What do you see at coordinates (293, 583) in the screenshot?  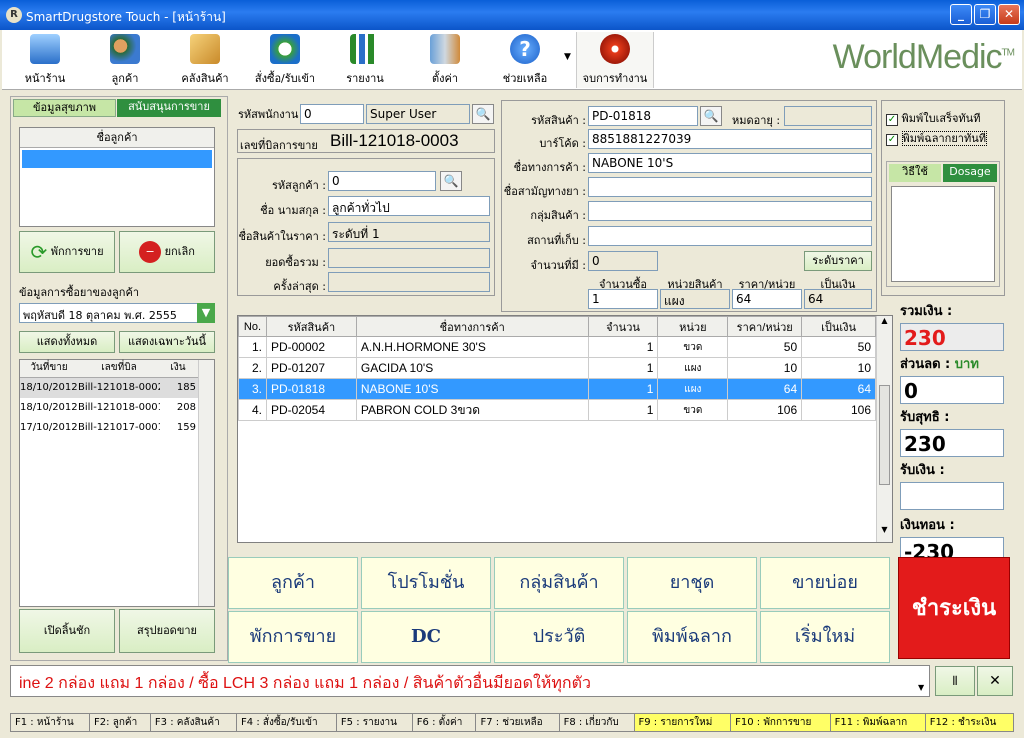 I see `customer-button: ลูกค้า` at bounding box center [293, 583].